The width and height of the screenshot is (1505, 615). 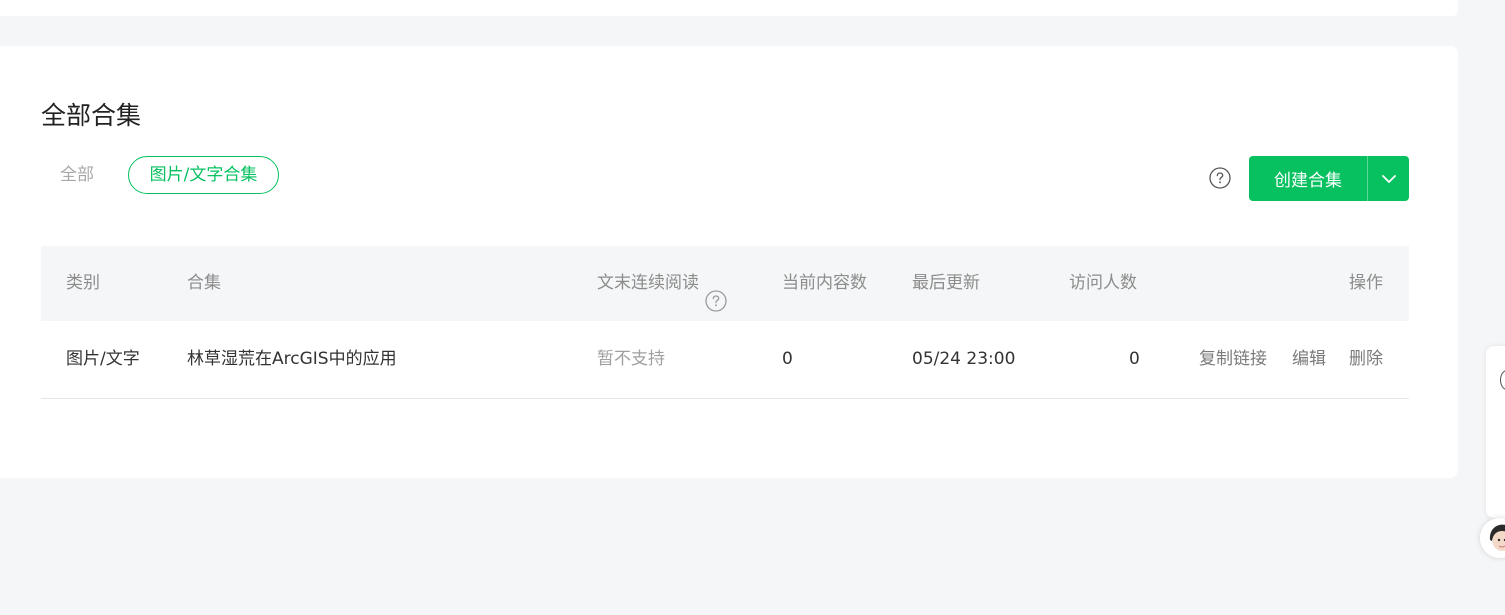 I want to click on col-header-continuous-reading: 文末连续阅读, so click(x=662, y=283).